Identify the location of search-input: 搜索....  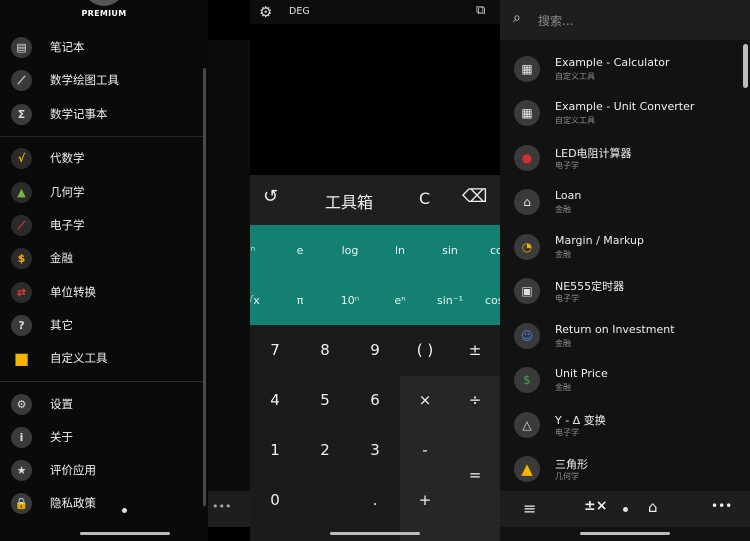
(555, 20).